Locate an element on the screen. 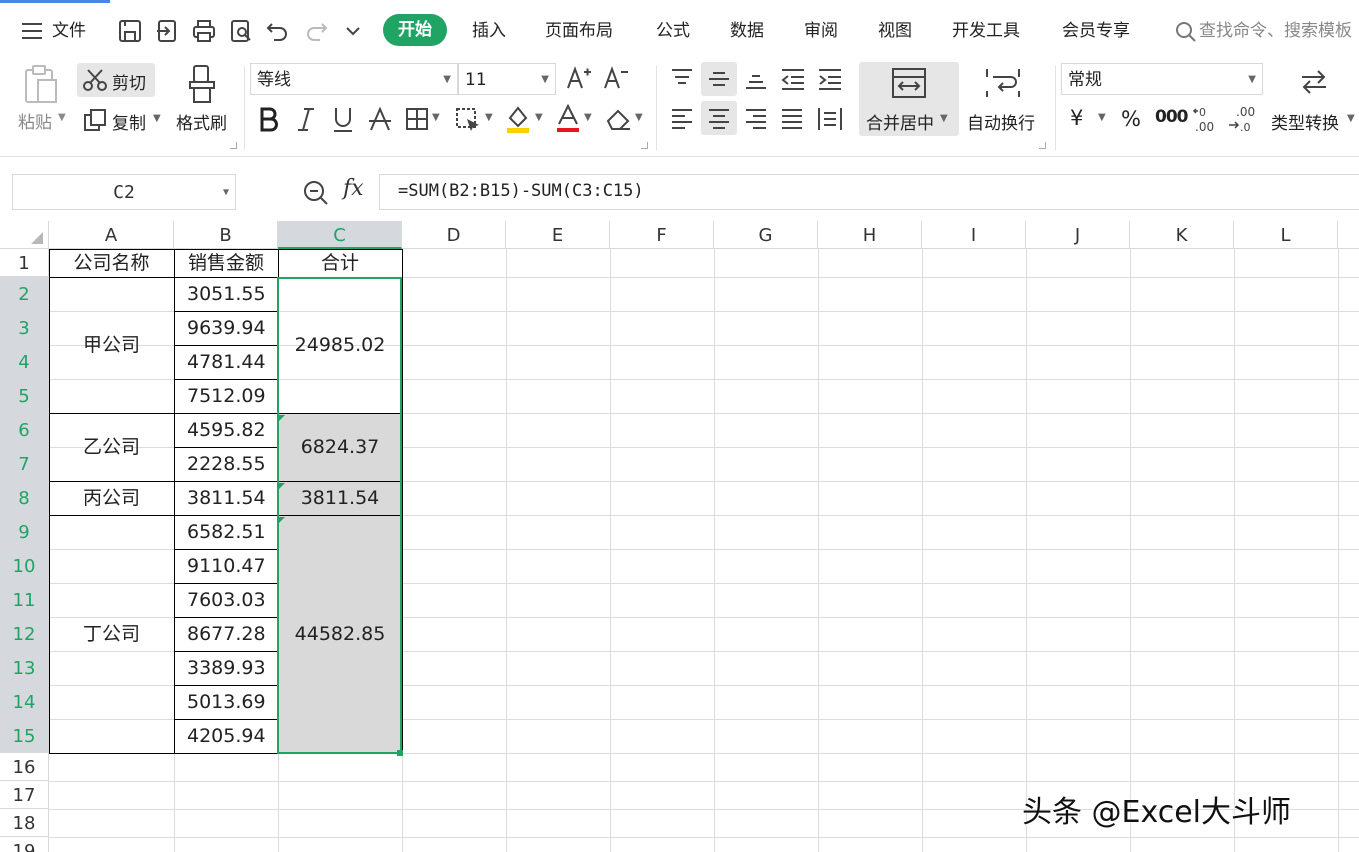  format-painter-button: 格式刷 is located at coordinates (201, 121).